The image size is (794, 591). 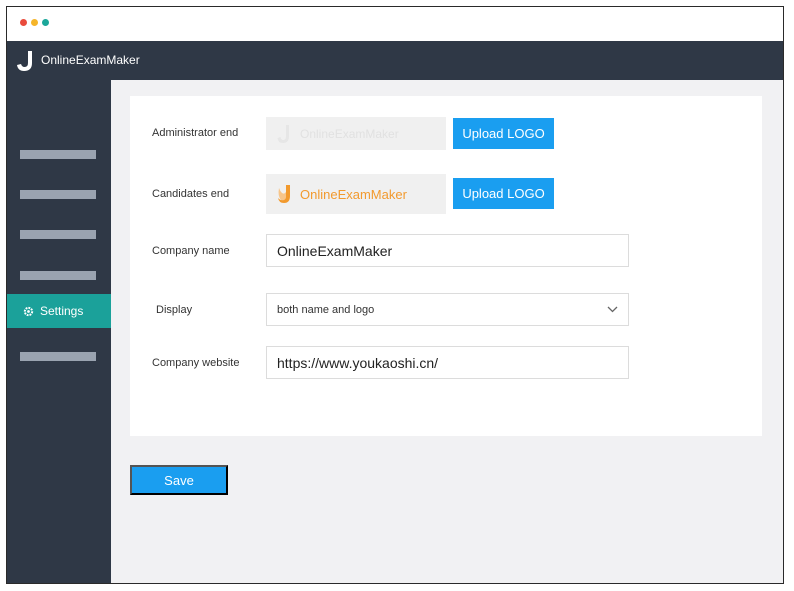 What do you see at coordinates (62, 311) in the screenshot?
I see `sidebar-item-label: Settings` at bounding box center [62, 311].